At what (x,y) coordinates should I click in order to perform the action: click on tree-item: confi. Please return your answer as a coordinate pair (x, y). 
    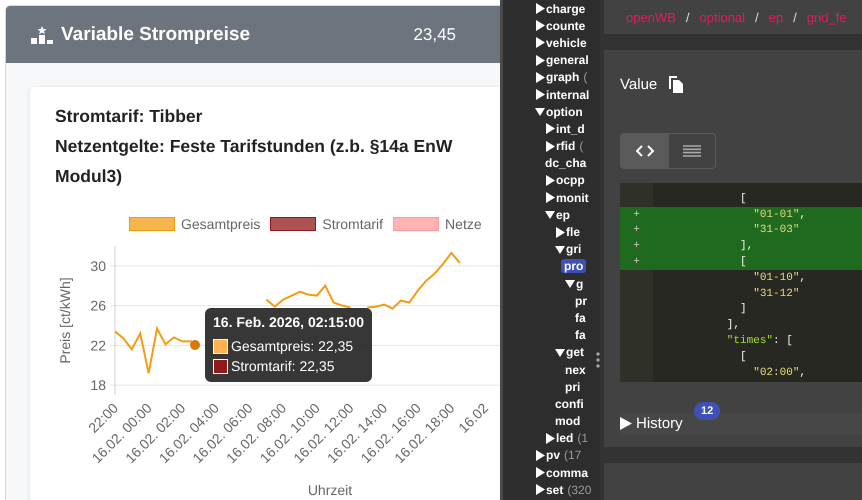
    Looking at the image, I should click on (569, 403).